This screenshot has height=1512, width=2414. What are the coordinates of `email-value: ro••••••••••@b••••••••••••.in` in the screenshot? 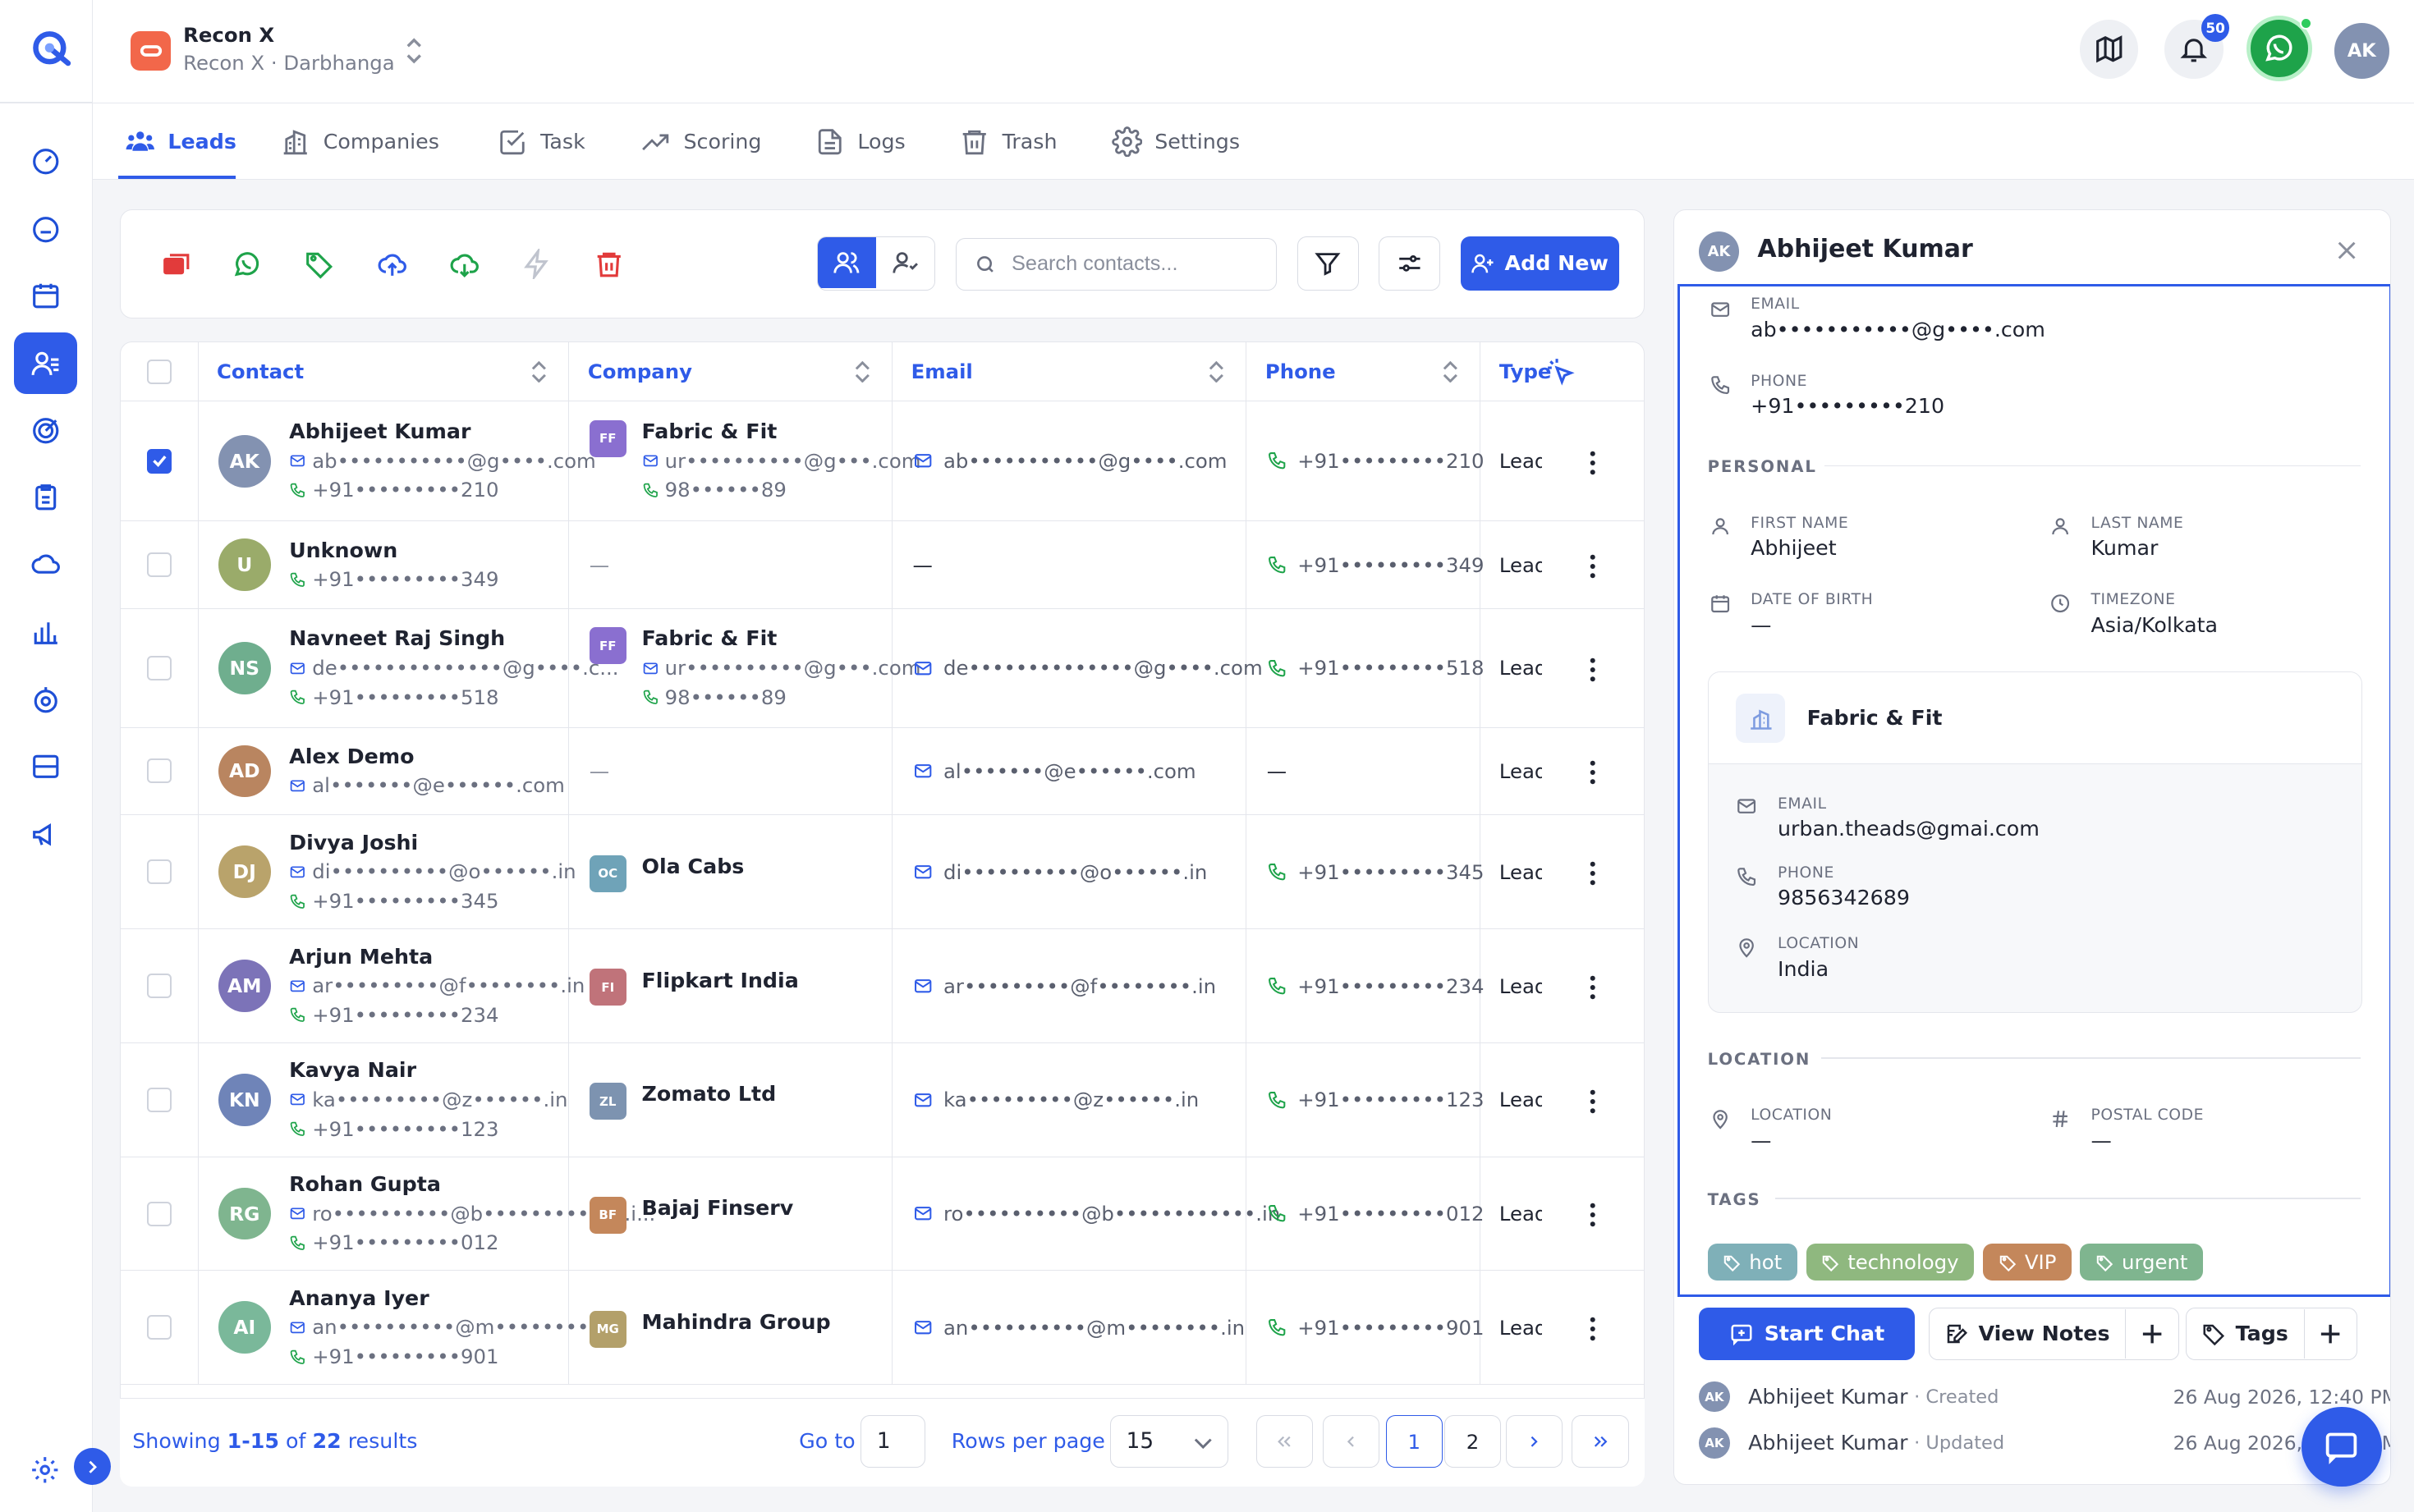 It's located at (1111, 1214).